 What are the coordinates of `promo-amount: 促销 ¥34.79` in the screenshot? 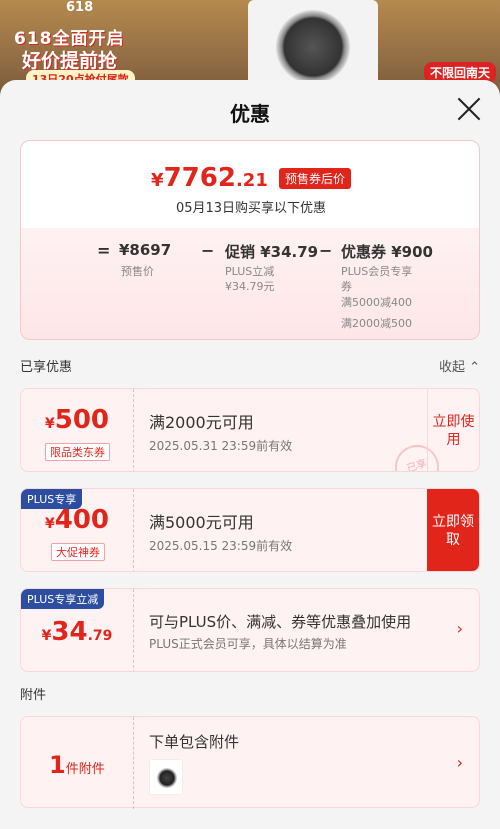 It's located at (272, 252).